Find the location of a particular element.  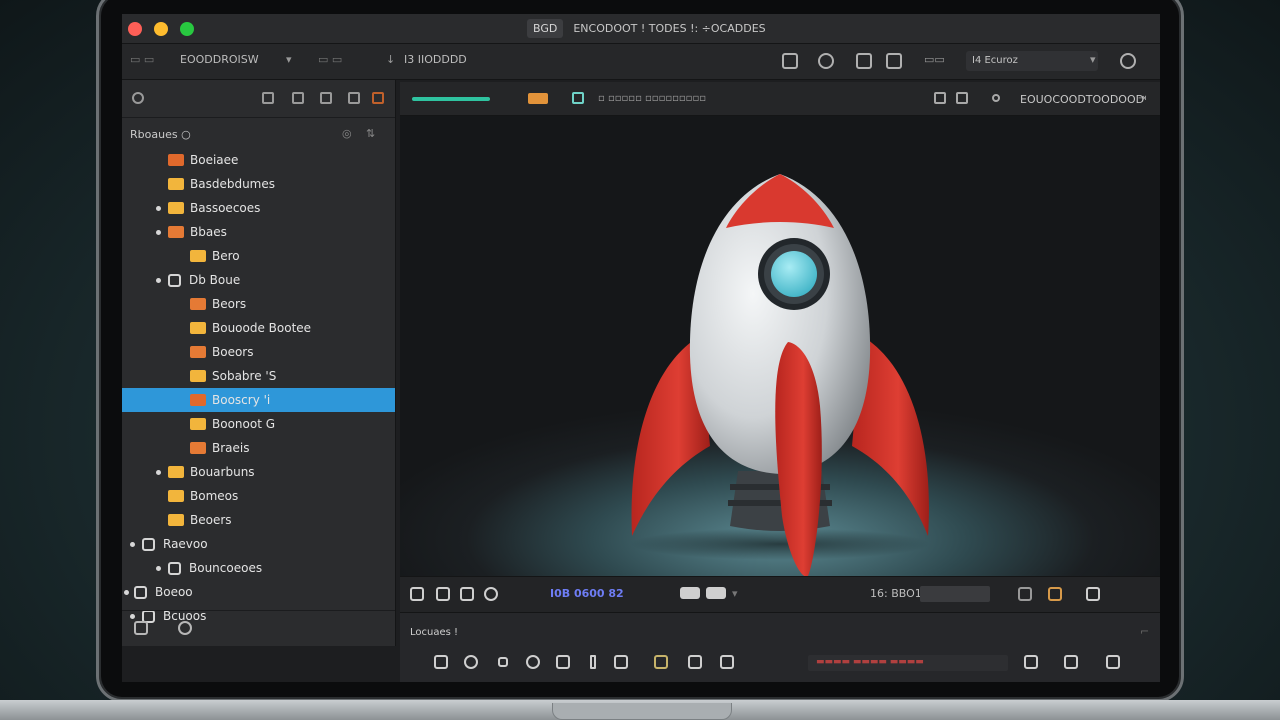

stop-icon is located at coordinates (503, 662).